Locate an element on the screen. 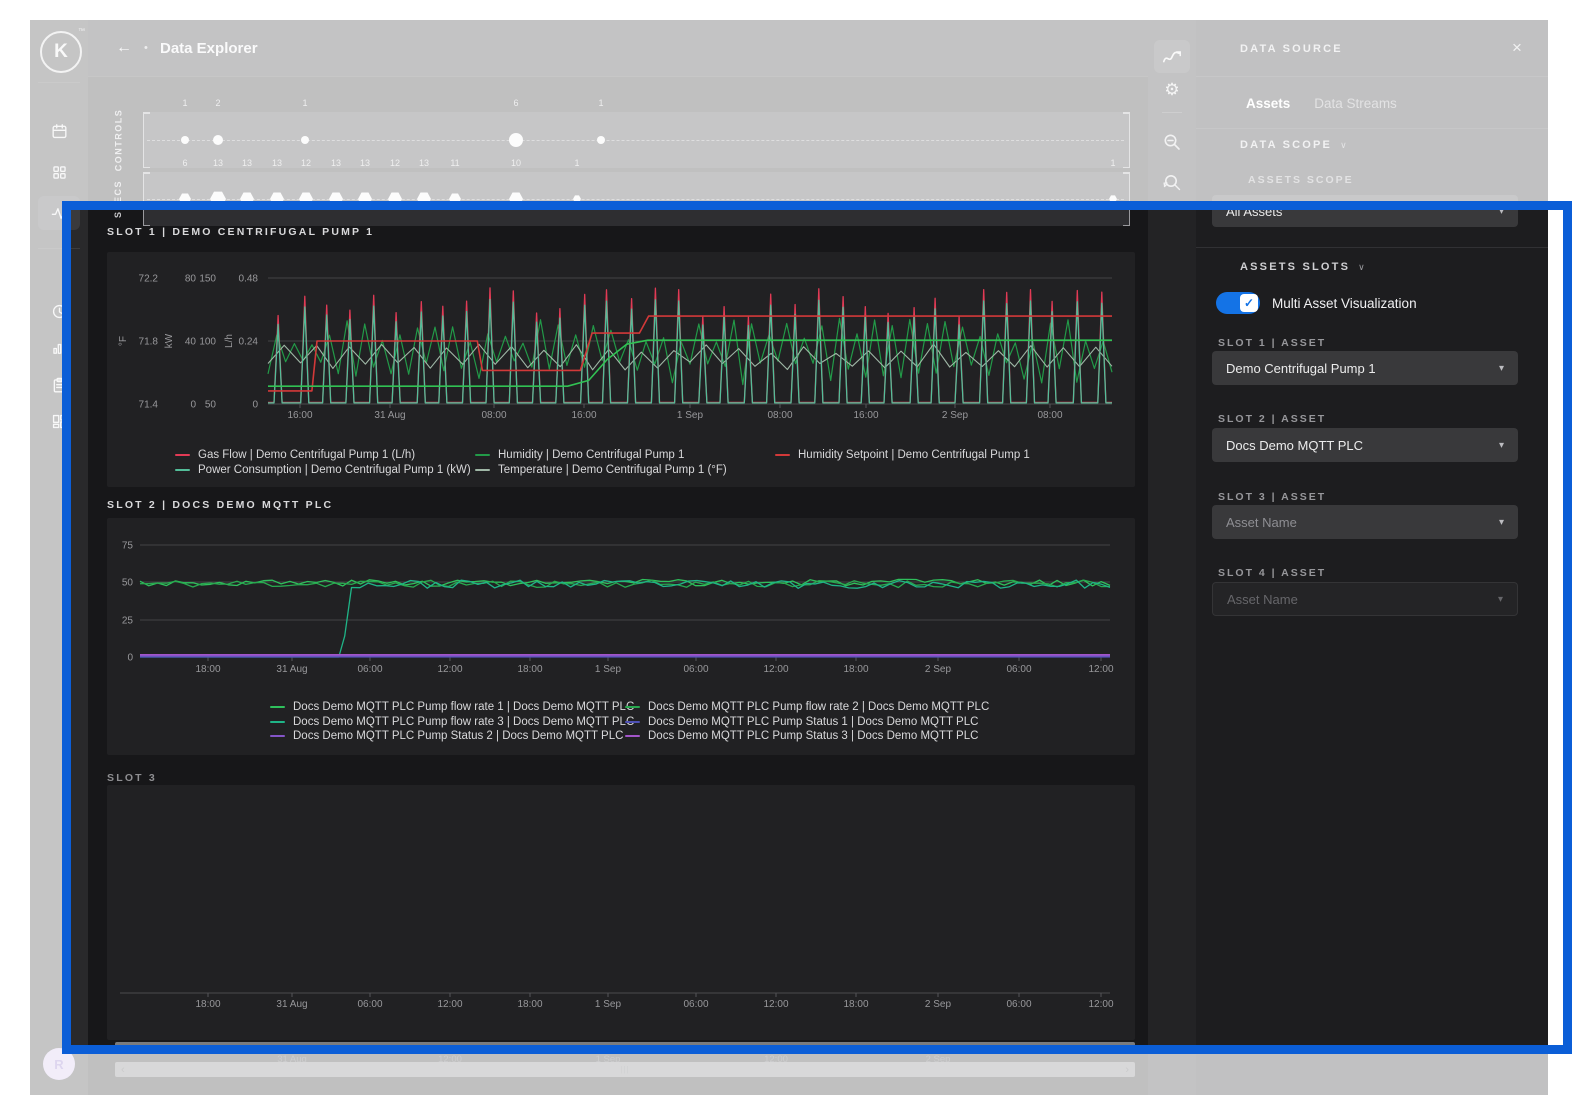 The image size is (1580, 1120). legend-item: Humidity | Demo Centrifugal Pump 1 is located at coordinates (579, 455).